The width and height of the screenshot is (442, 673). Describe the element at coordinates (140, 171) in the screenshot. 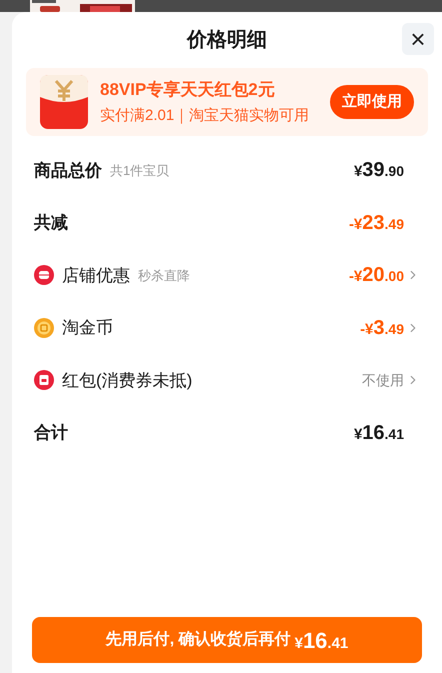

I see `row-note: 共1件宝贝` at that location.